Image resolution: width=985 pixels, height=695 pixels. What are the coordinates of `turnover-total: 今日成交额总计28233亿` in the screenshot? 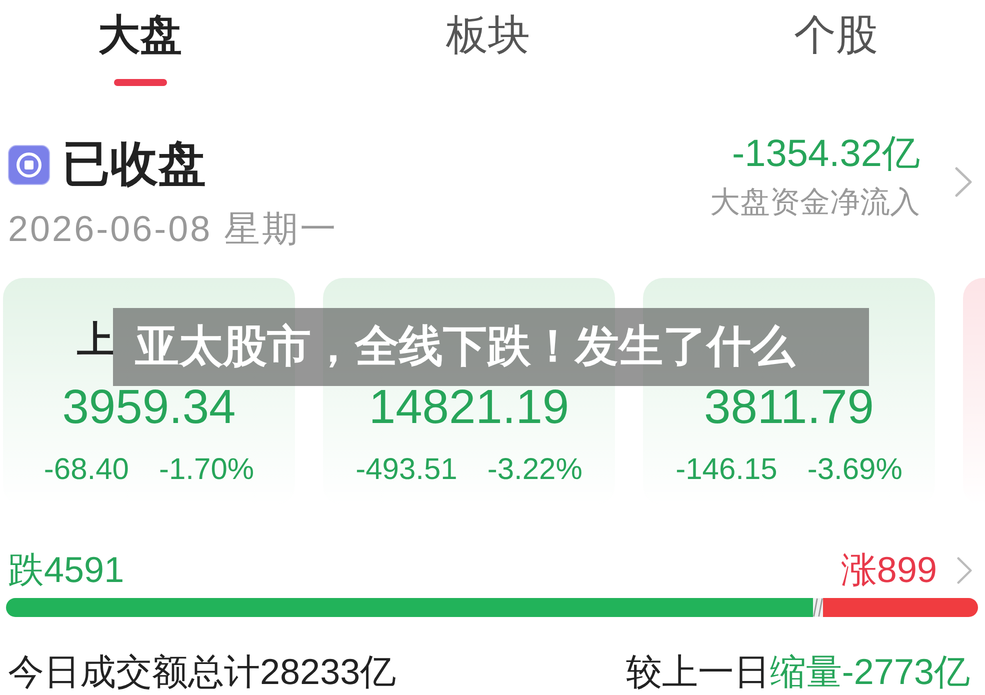 It's located at (202, 672).